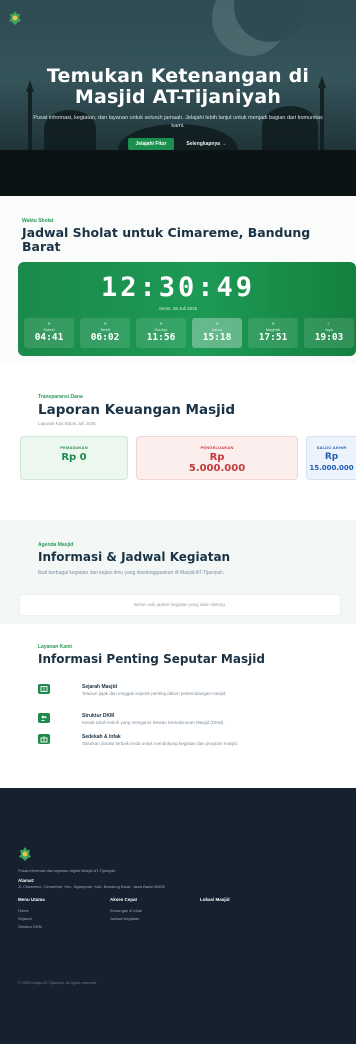 The height and width of the screenshot is (1044, 356). What do you see at coordinates (151, 144) in the screenshot?
I see `explore-features-button: Jelajahi Fitur` at bounding box center [151, 144].